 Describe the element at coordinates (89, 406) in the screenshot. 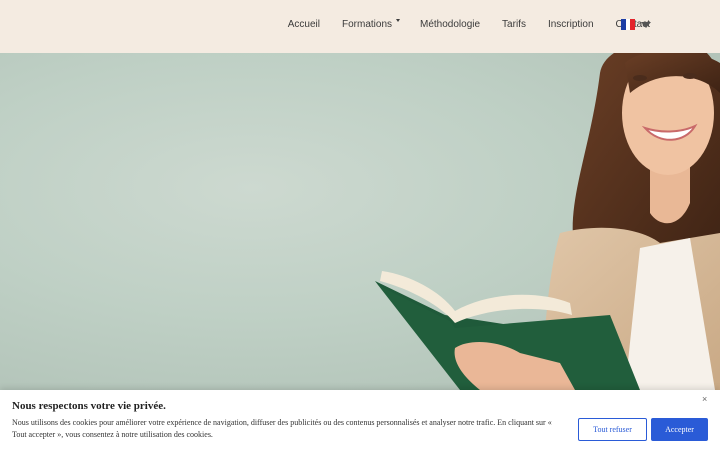

I see `cookie-title: Nous respectons votre vie privée.` at that location.